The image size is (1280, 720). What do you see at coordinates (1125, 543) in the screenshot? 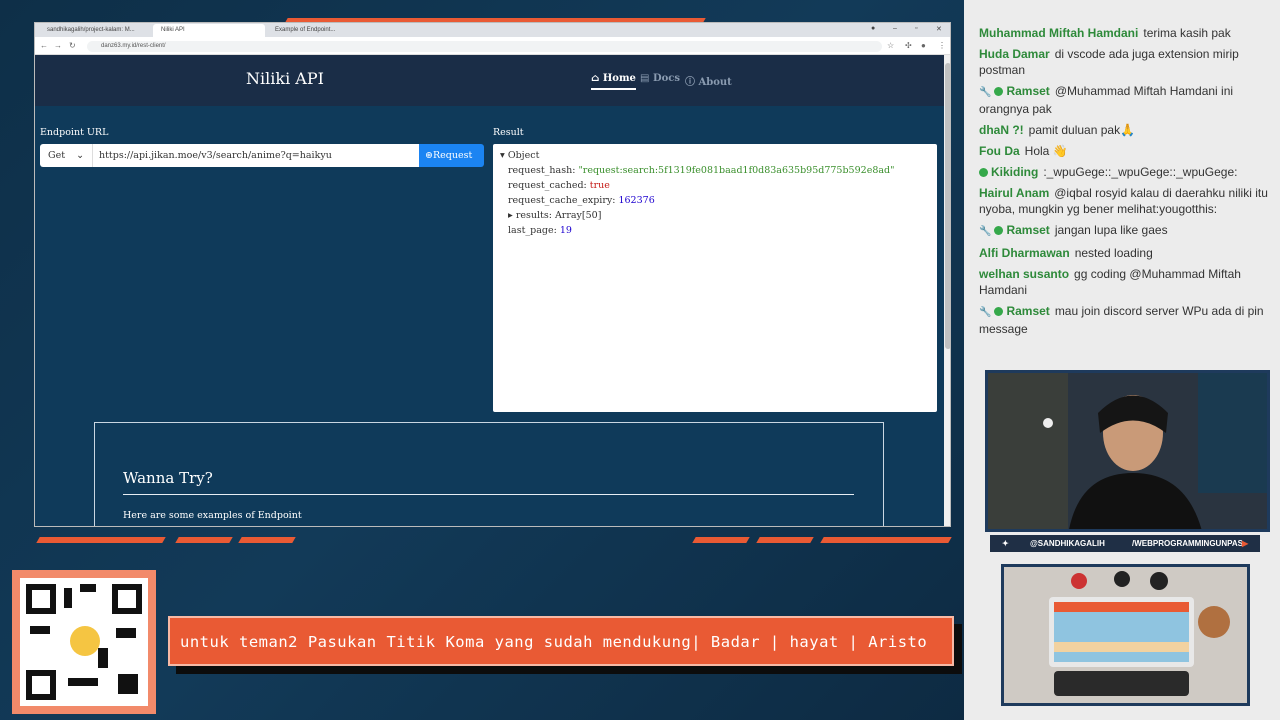
I see `social-handles: ✦ @SANDHIKAGALIH /WEBPROGRAMMINGUNPAS ▶` at bounding box center [1125, 543].